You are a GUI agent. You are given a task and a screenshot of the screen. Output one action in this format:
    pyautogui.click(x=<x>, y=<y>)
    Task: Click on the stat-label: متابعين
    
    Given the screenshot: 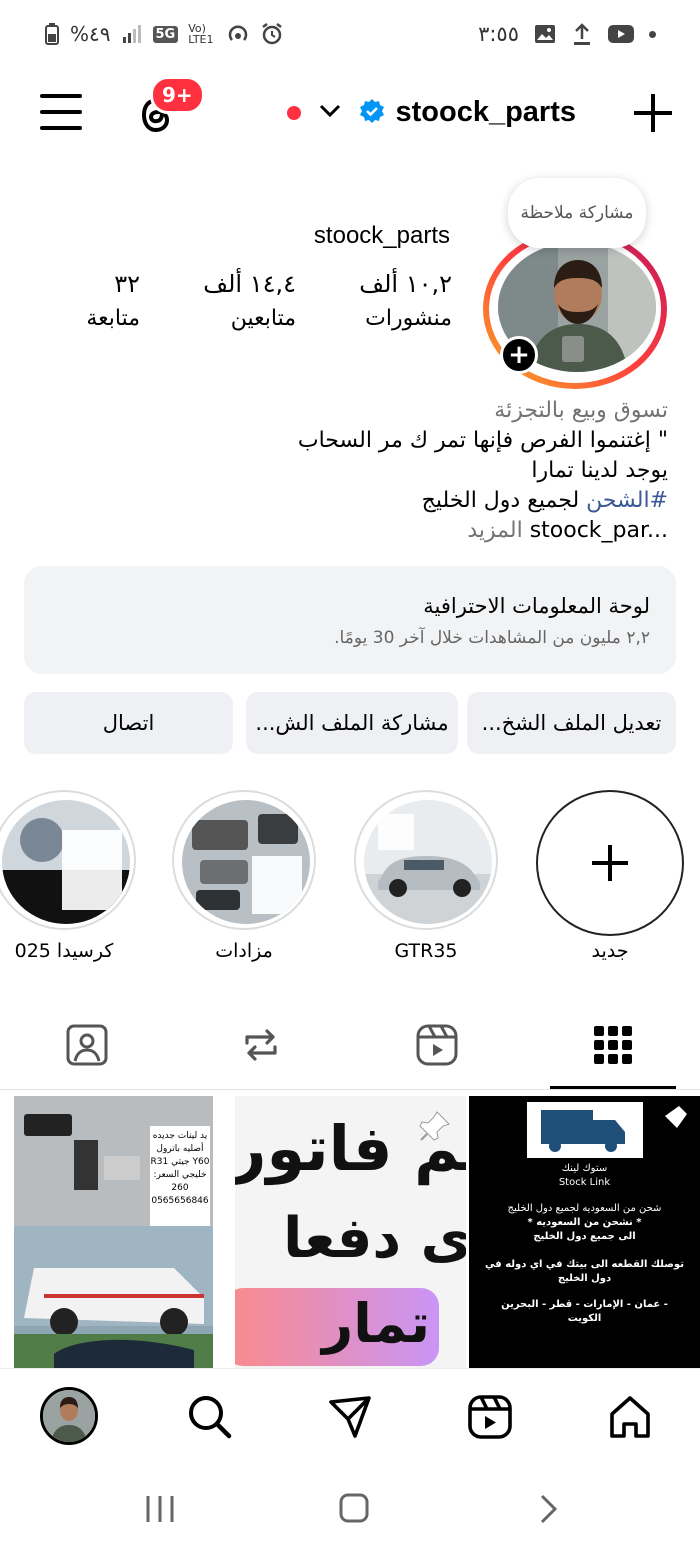 What is the action you would take?
    pyautogui.click(x=263, y=318)
    